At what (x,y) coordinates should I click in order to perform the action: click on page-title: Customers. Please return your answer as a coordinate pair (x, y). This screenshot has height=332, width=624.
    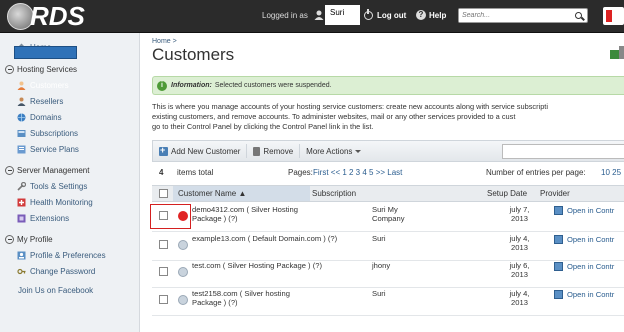
    Looking at the image, I should click on (193, 54).